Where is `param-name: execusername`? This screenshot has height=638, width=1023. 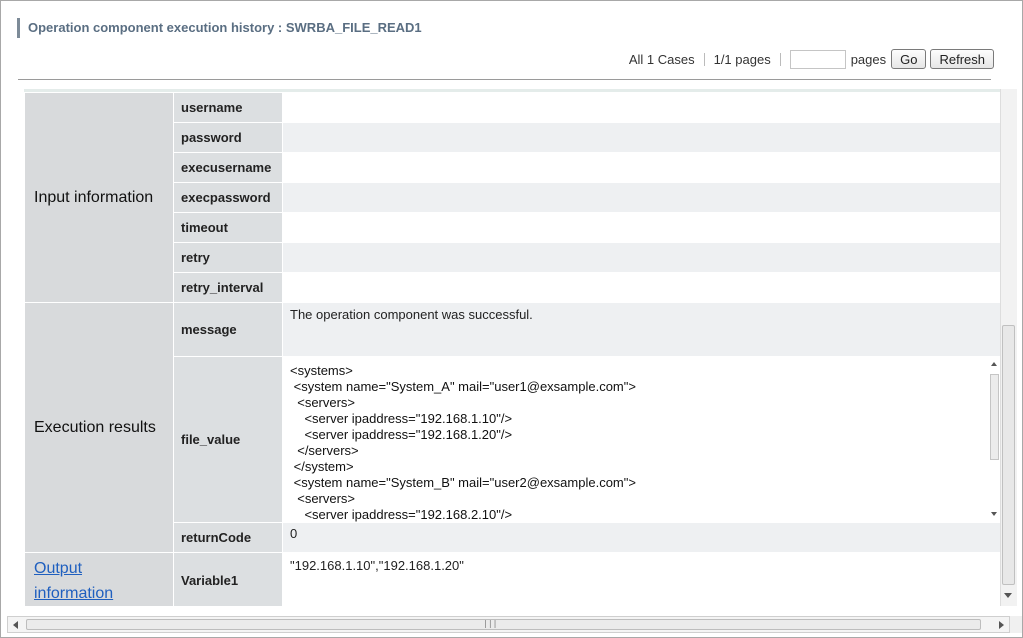 param-name: execusername is located at coordinates (228, 167).